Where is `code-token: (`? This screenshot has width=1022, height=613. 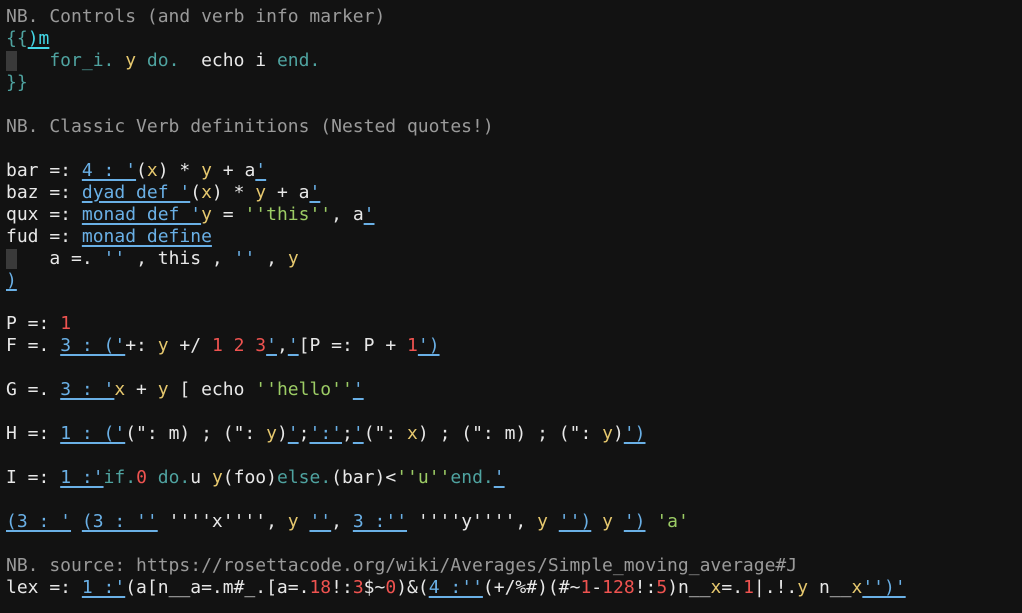
code-token: ( is located at coordinates (141, 170).